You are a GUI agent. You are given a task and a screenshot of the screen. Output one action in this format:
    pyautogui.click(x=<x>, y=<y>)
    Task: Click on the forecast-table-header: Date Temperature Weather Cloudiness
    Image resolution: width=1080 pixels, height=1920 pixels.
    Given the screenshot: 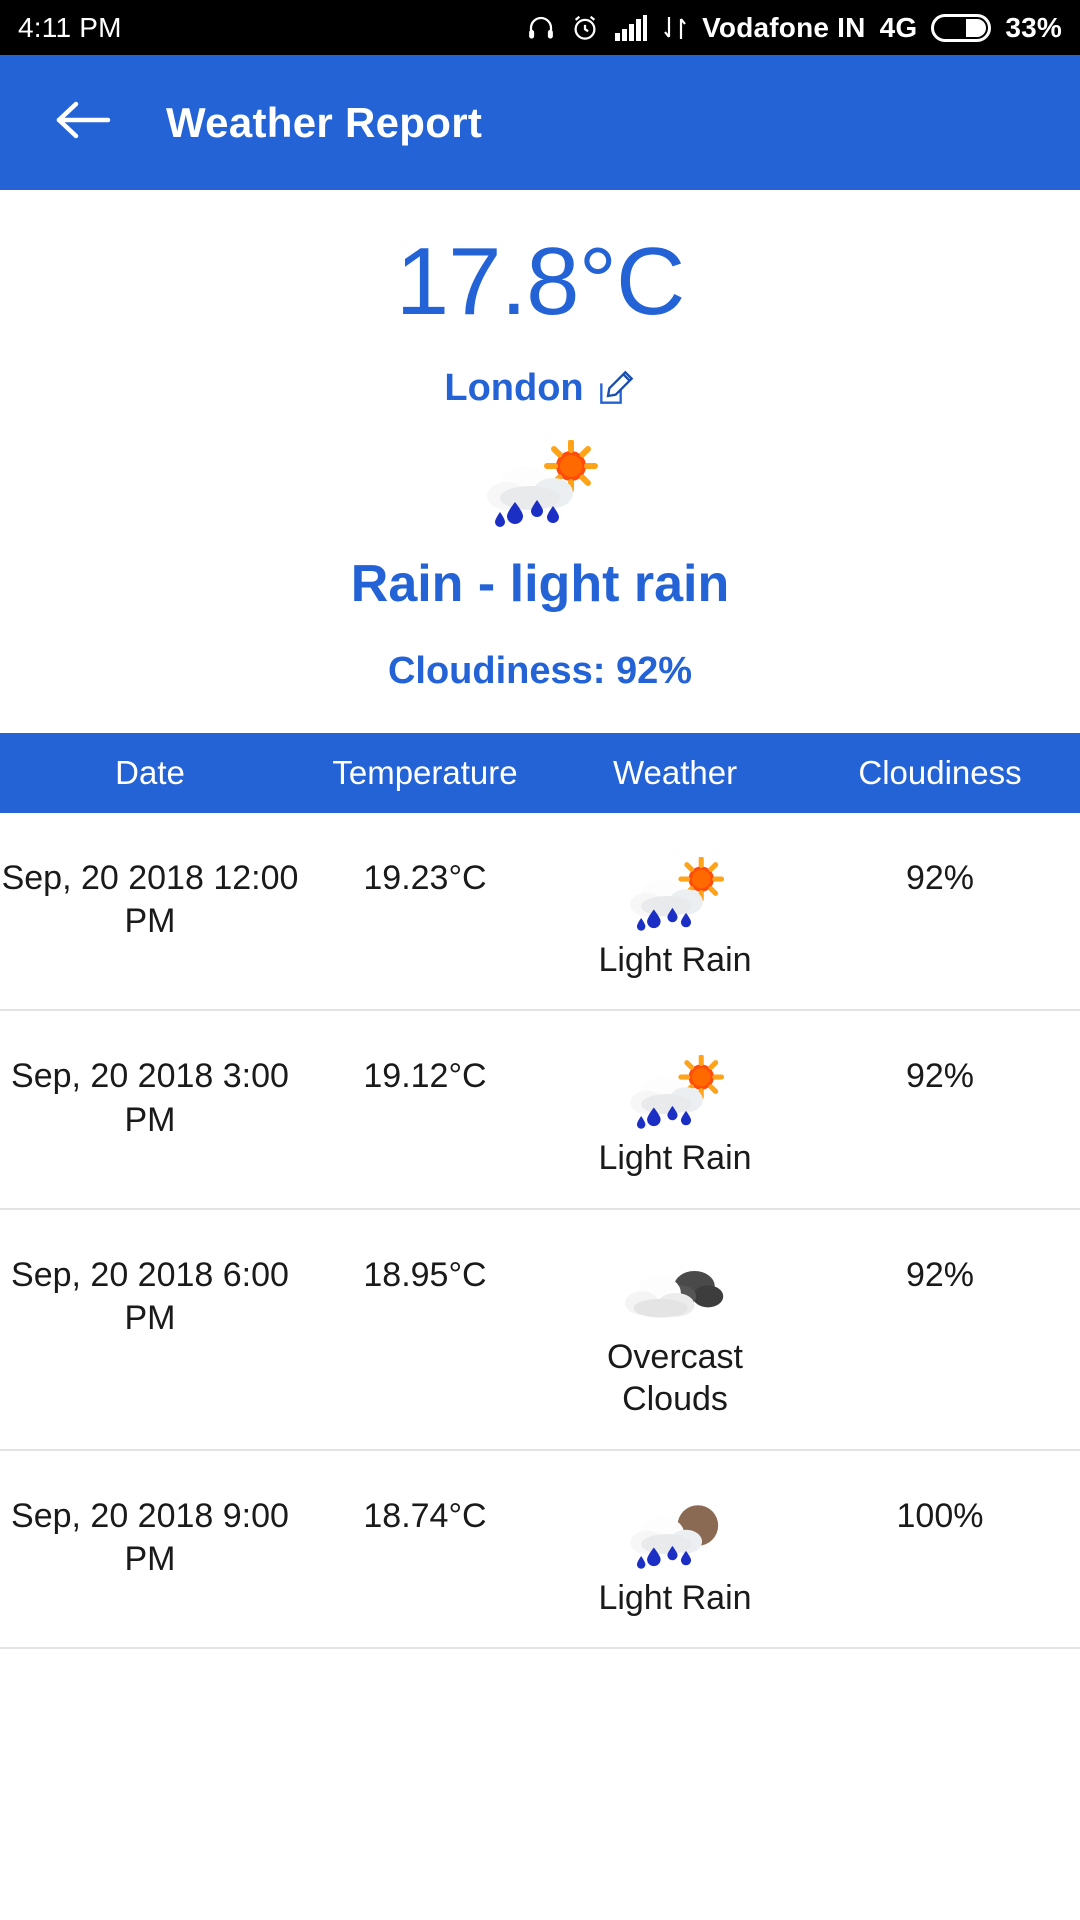 What is the action you would take?
    pyautogui.click(x=540, y=772)
    